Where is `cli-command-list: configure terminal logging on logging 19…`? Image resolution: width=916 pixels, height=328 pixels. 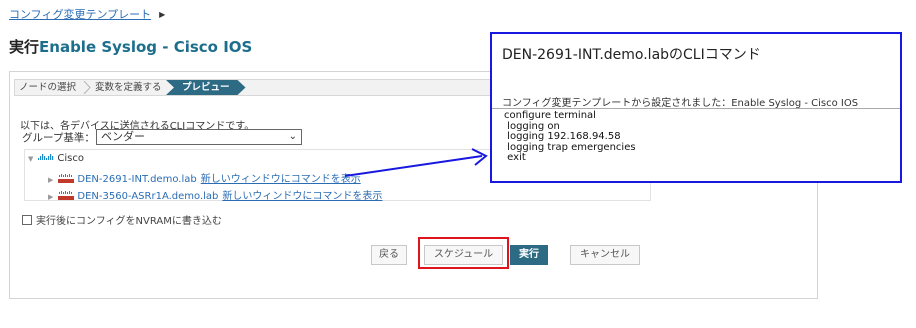
cli-command-list: configure terminal logging on logging 19… is located at coordinates (570, 137).